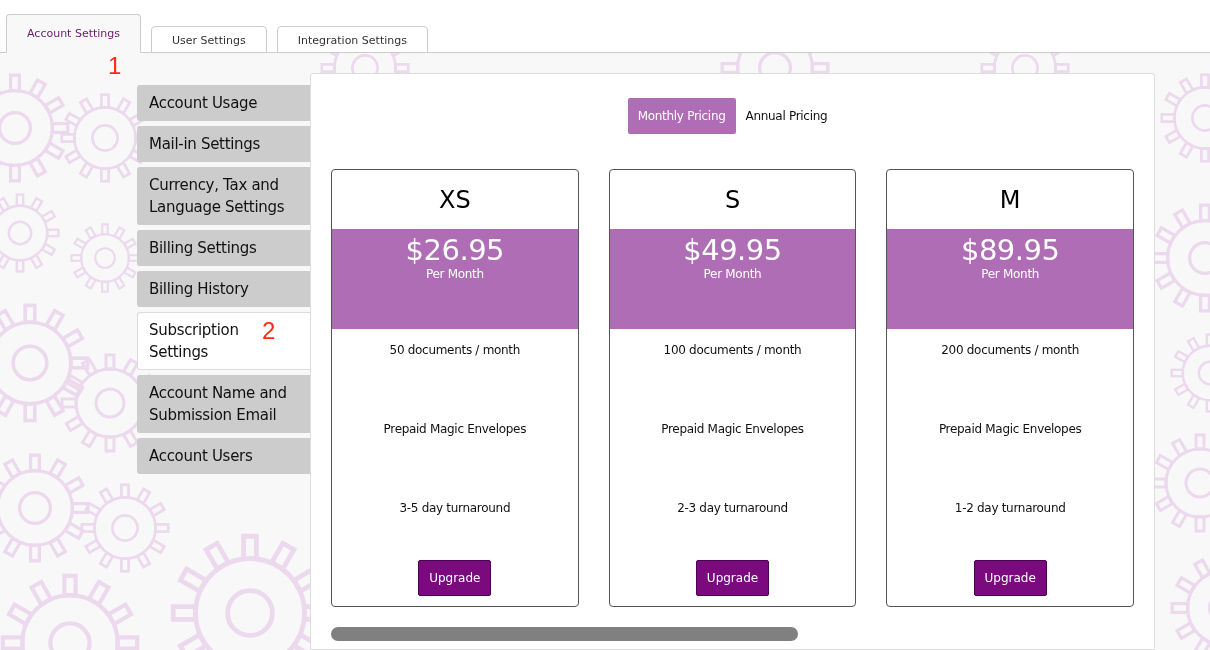 This screenshot has width=1210, height=650. I want to click on plan-feature: 100 documents / month, so click(732, 350).